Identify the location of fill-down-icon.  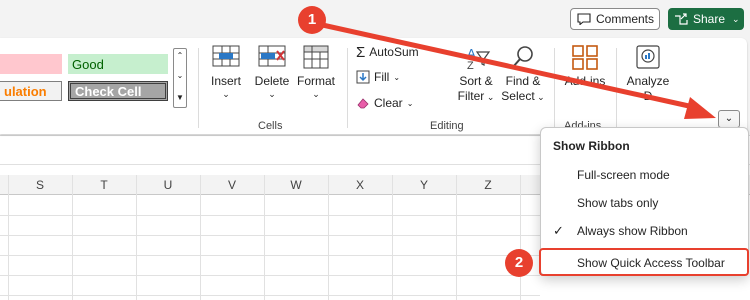
(363, 77).